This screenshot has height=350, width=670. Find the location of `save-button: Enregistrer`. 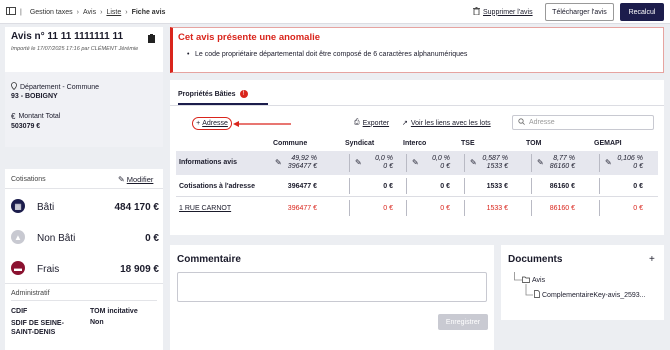

save-button: Enregistrer is located at coordinates (463, 322).